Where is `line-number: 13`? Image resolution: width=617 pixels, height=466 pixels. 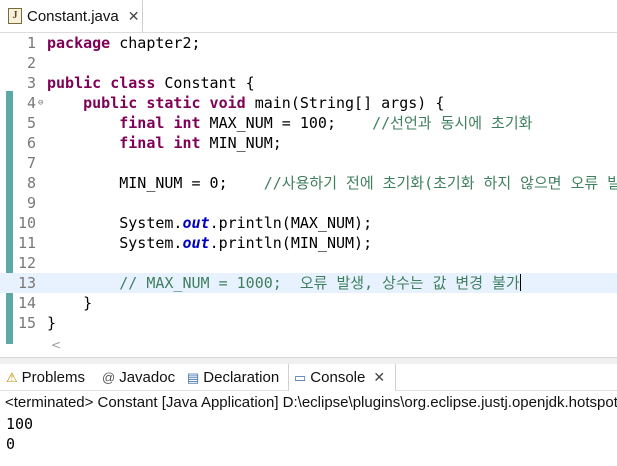
line-number: 13 is located at coordinates (26, 283).